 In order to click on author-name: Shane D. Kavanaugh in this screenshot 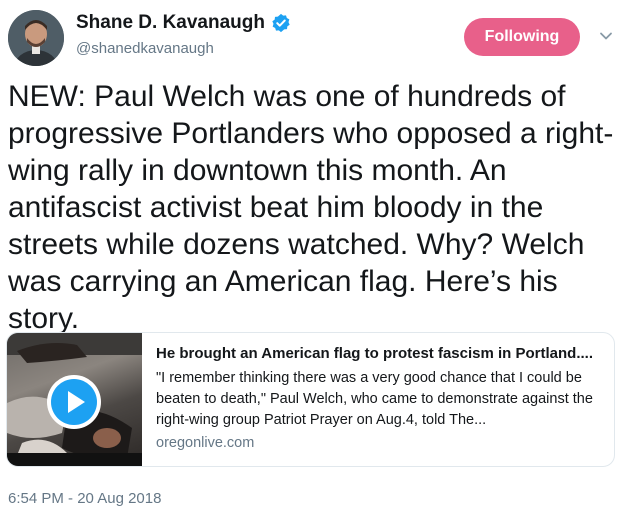, I will do `click(170, 23)`.